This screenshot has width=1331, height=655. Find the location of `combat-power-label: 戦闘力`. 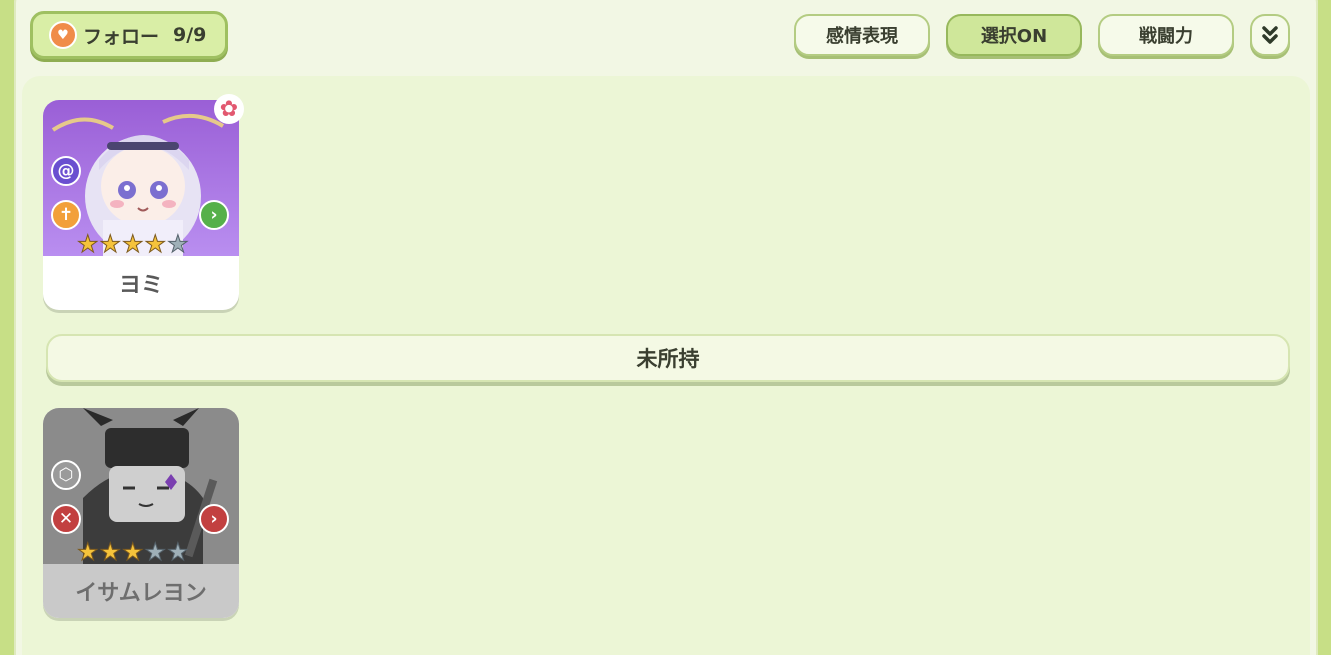

combat-power-label: 戦闘力 is located at coordinates (1166, 36).